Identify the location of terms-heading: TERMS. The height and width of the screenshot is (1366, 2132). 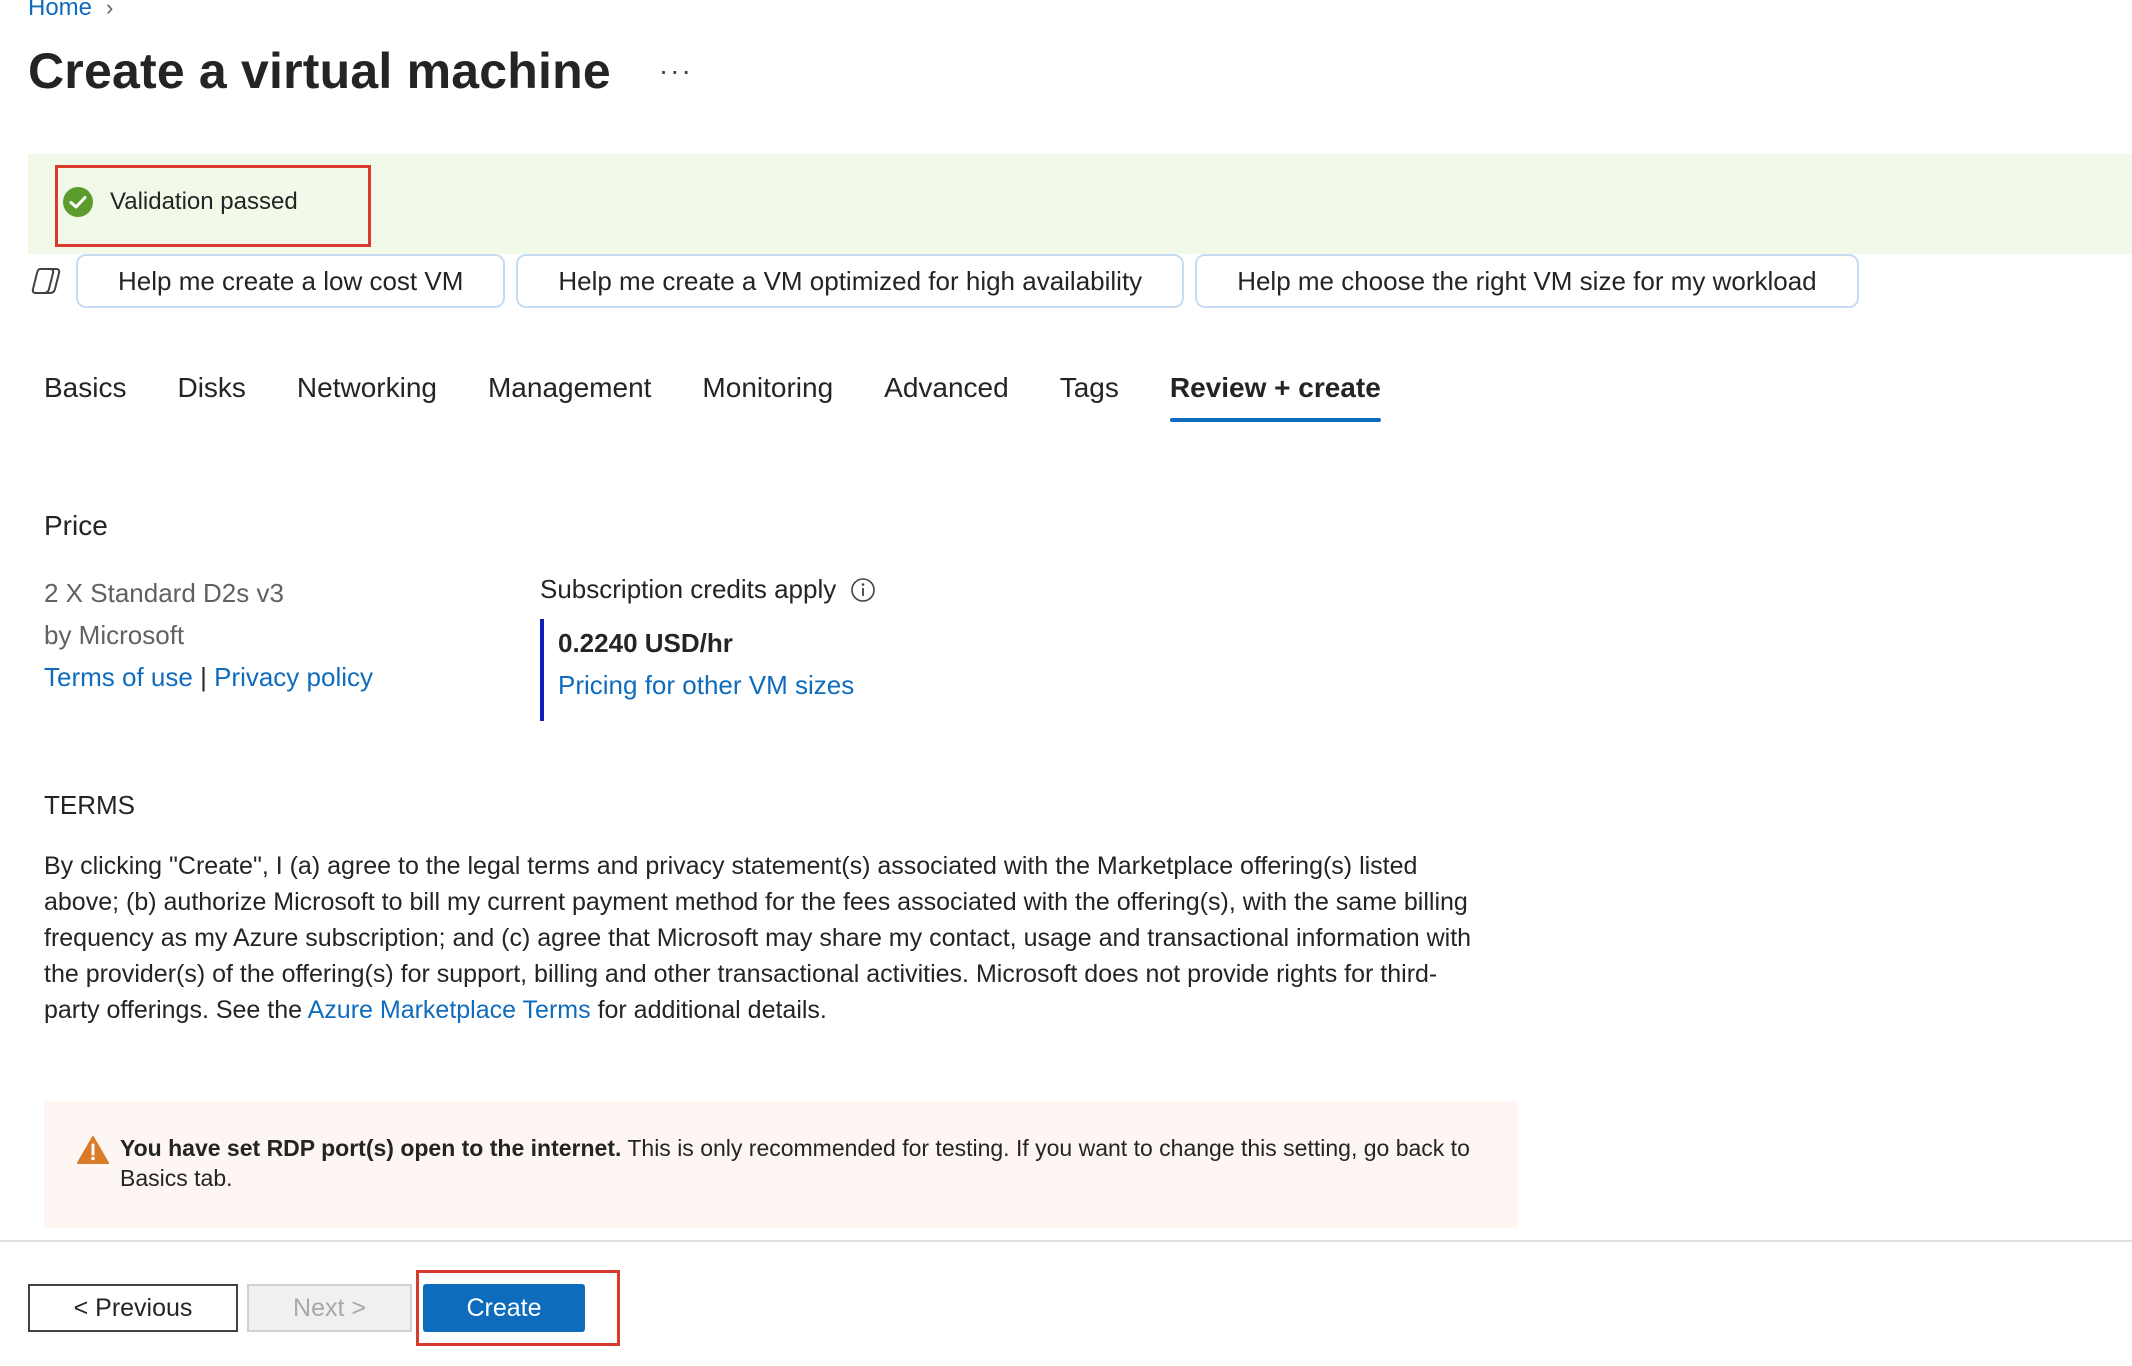
(89, 805).